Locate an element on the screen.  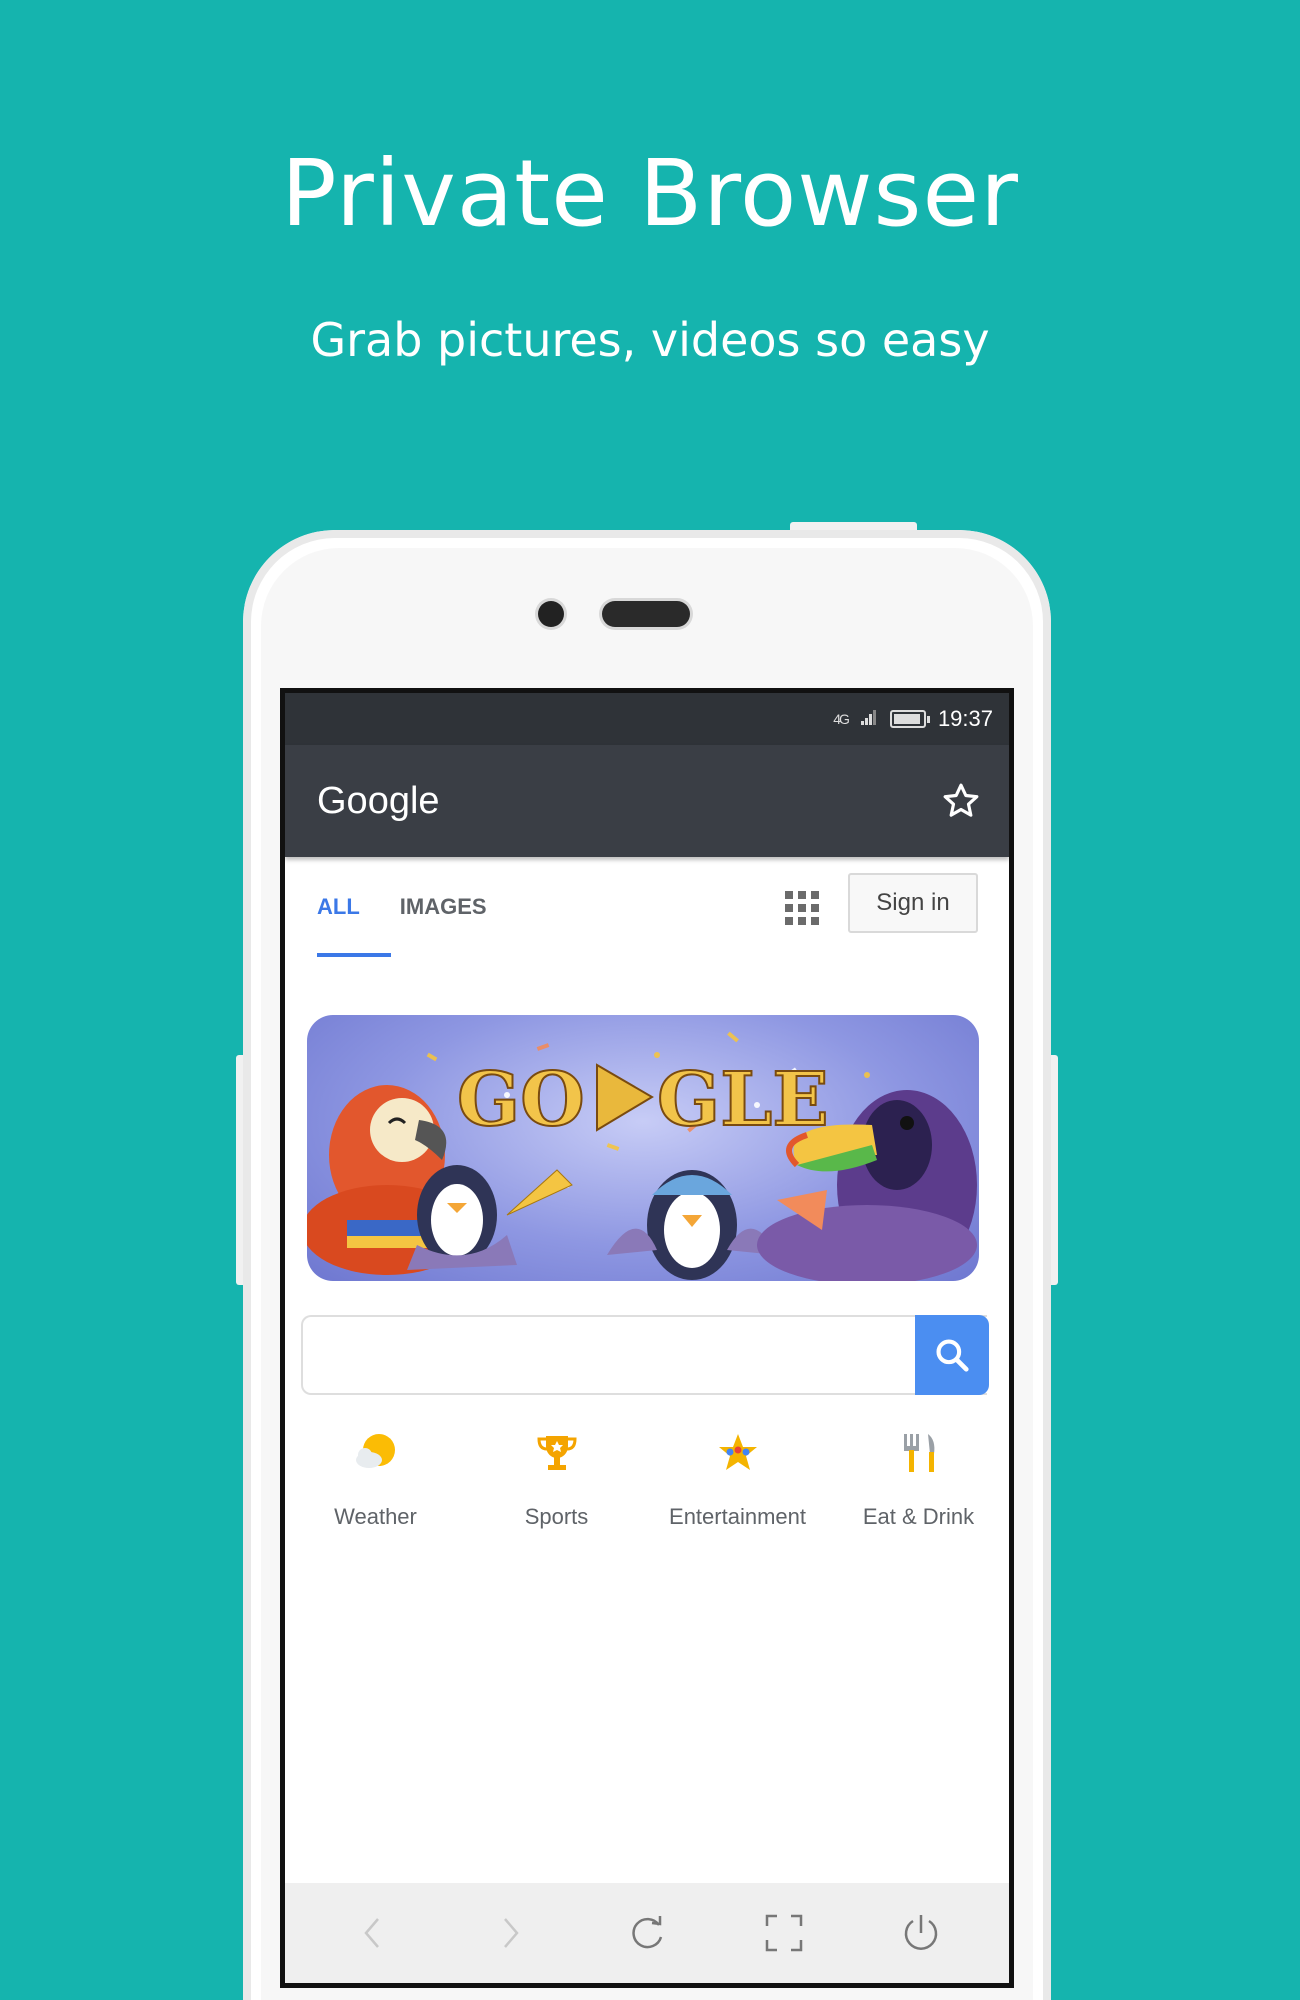
earpiece-speaker is located at coordinates (646, 614).